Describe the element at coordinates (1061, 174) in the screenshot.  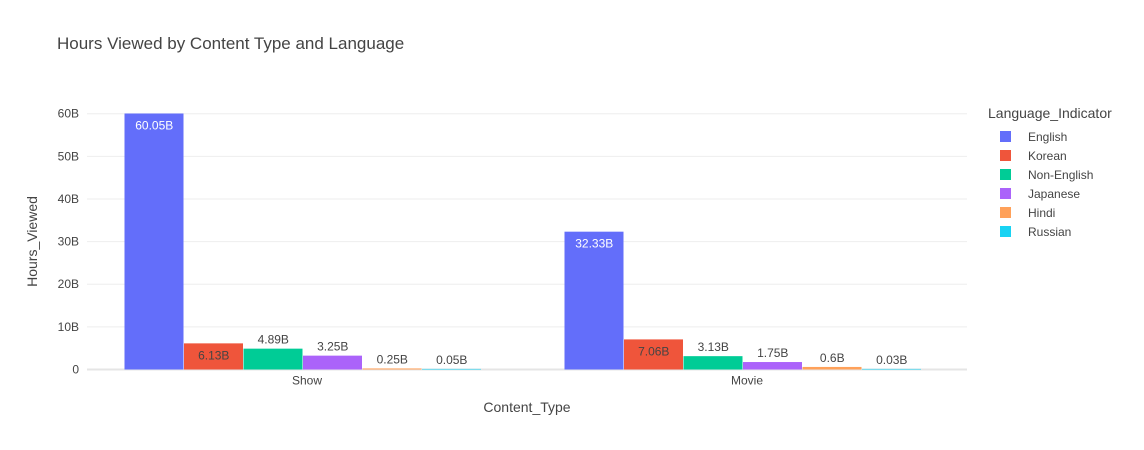
I see `legend-label: Non-English` at that location.